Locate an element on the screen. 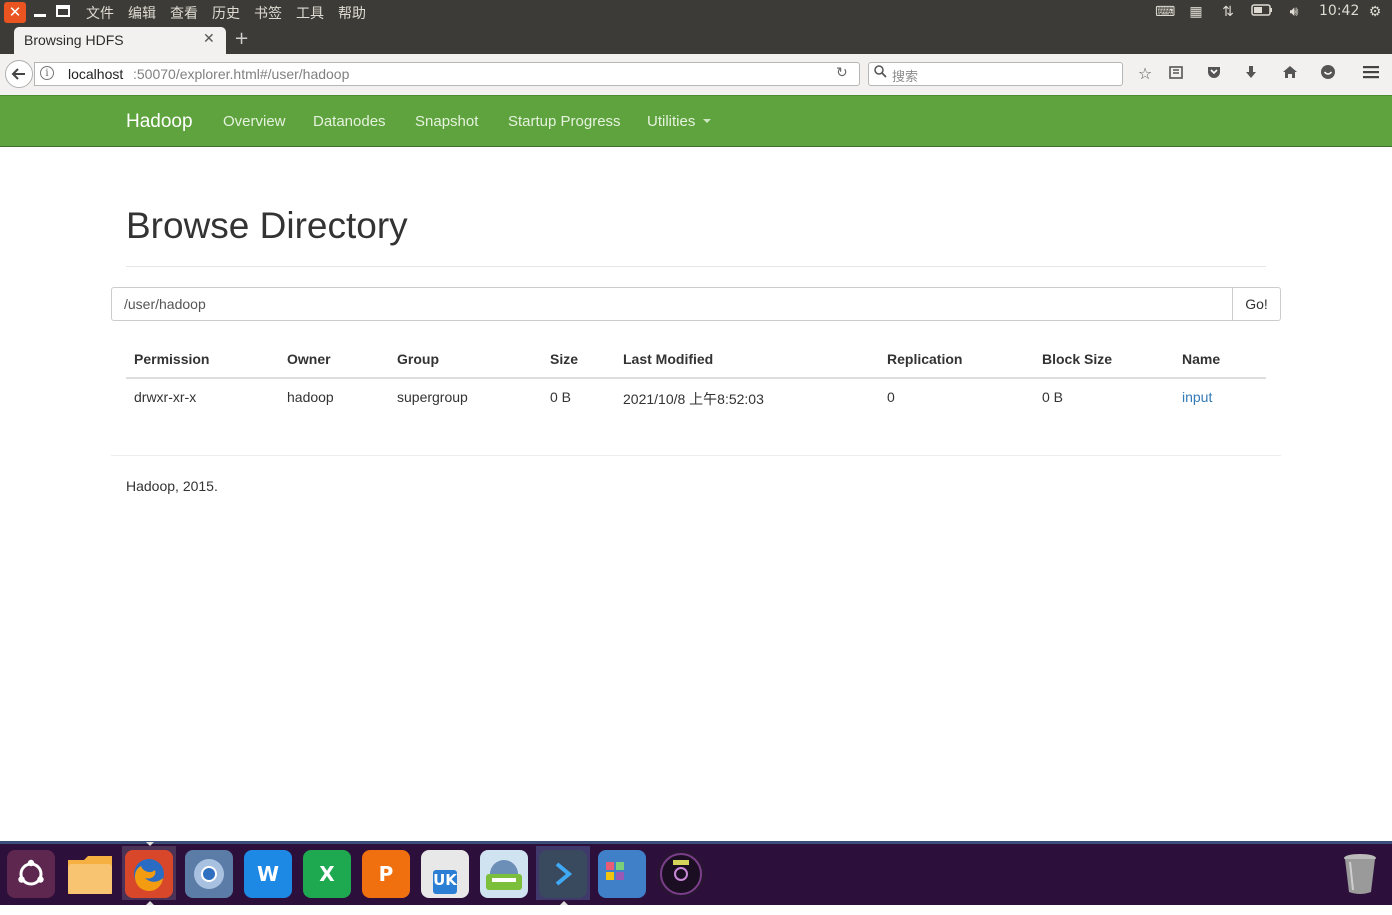 This screenshot has width=1392, height=915. menu-file: 文件 is located at coordinates (100, 13).